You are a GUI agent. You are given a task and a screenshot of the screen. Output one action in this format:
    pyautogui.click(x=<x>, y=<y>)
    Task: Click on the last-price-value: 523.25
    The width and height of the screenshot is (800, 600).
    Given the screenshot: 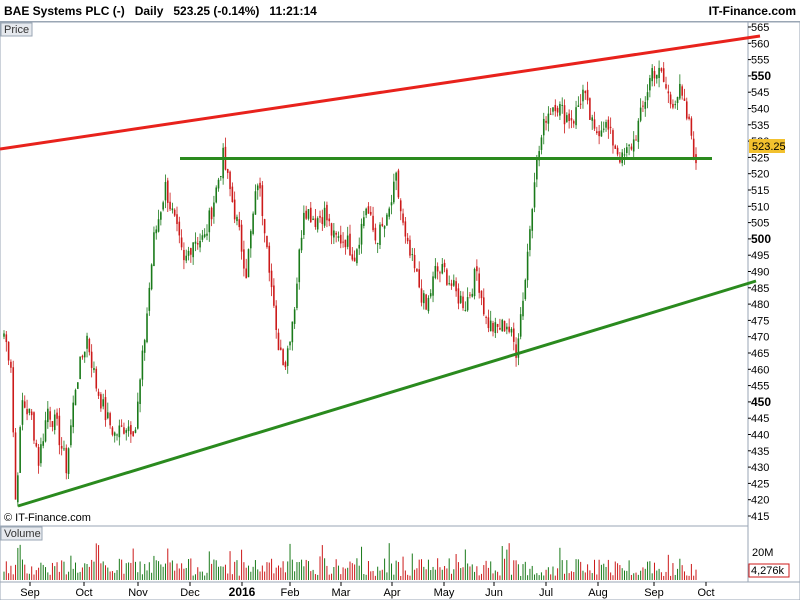 What is the action you would take?
    pyautogui.click(x=769, y=147)
    